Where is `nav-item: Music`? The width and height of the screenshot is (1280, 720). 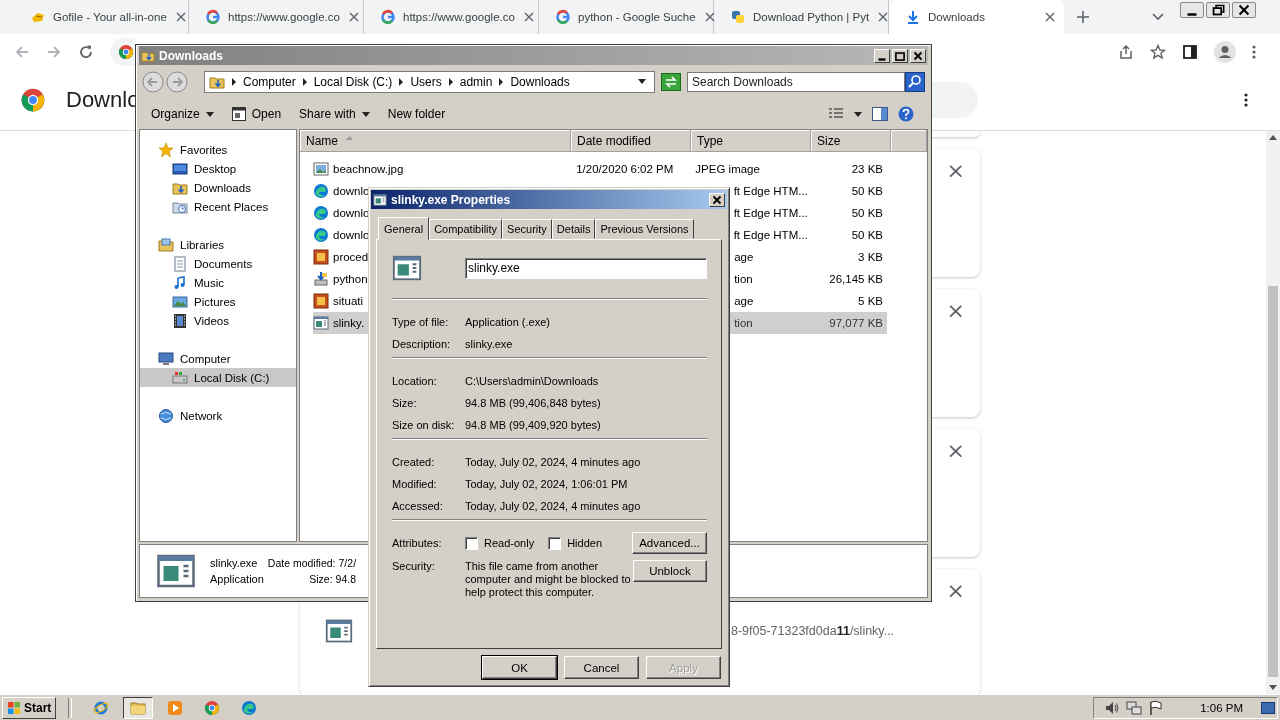 nav-item: Music is located at coordinates (218, 282).